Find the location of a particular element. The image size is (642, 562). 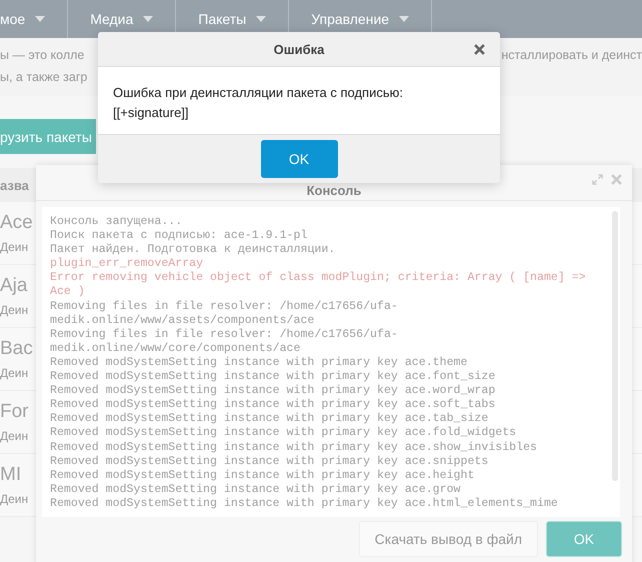

console-line: Removing files in file resolver: /home/c17656/ufa-medik.online/www/core/components/ace is located at coordinates (224, 342).